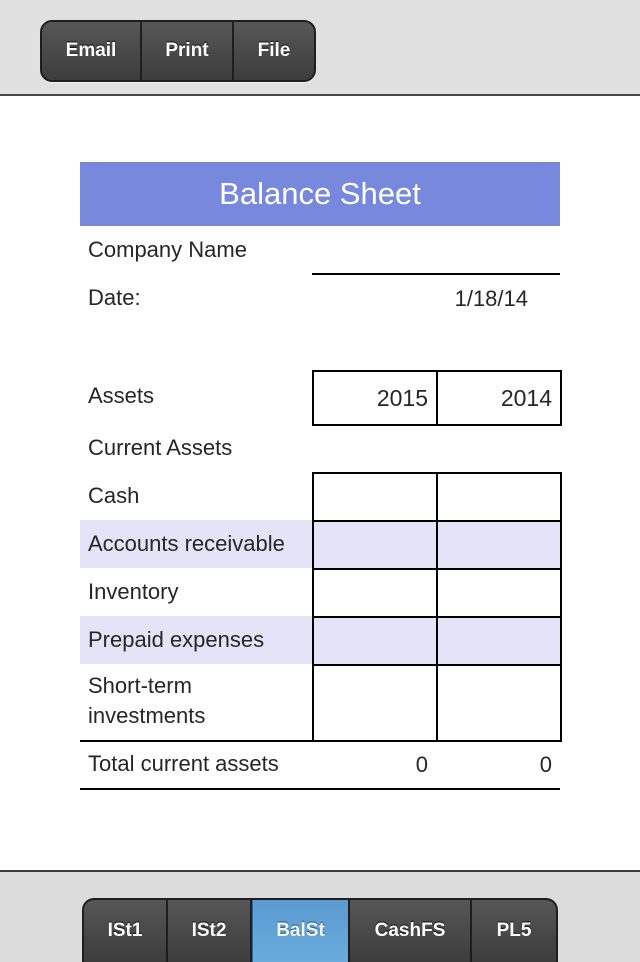 The image size is (640, 962). Describe the element at coordinates (188, 51) in the screenshot. I see `print-button: Print` at that location.